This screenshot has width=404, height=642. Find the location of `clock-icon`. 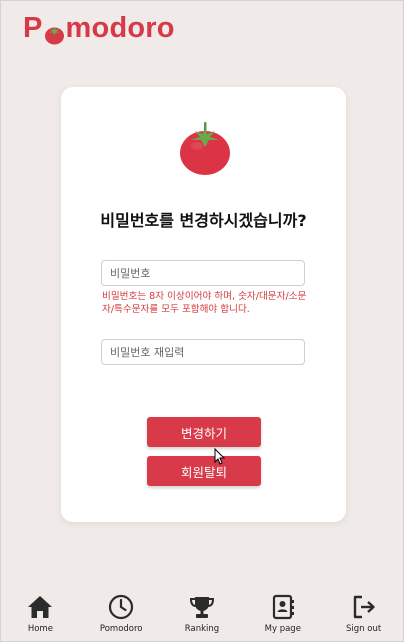

clock-icon is located at coordinates (121, 607).